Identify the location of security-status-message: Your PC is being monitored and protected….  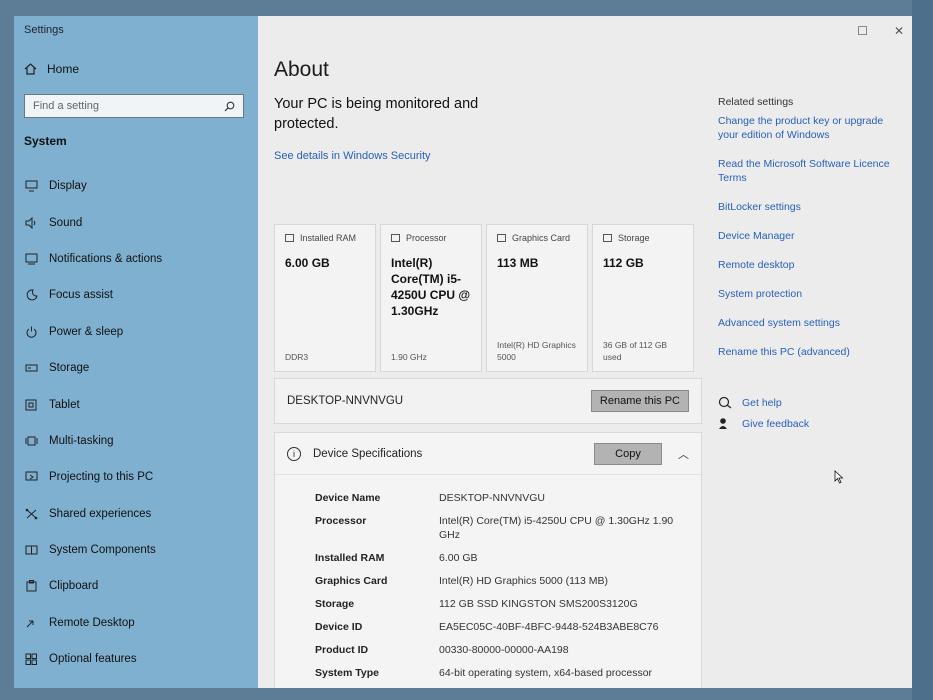
(376, 114).